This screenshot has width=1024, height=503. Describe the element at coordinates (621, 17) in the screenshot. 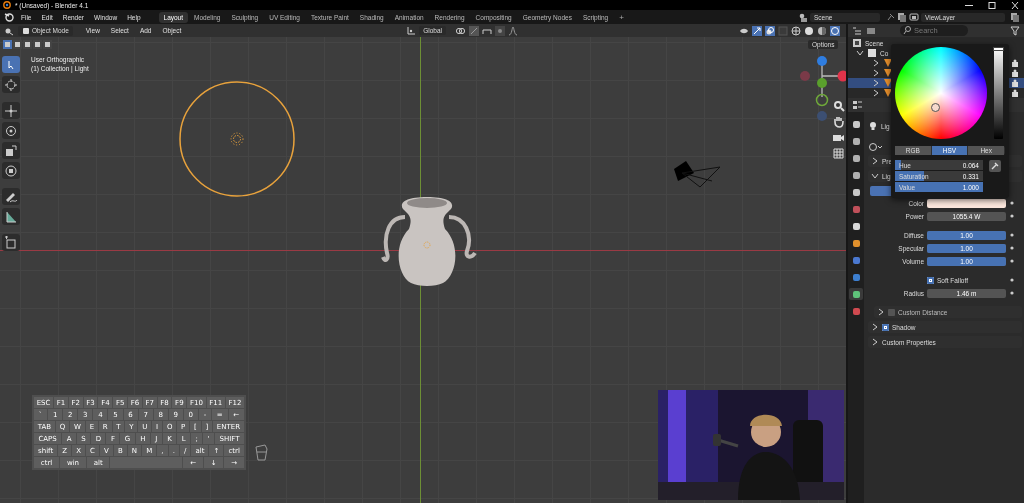

I see `add-workspace-button: +` at that location.